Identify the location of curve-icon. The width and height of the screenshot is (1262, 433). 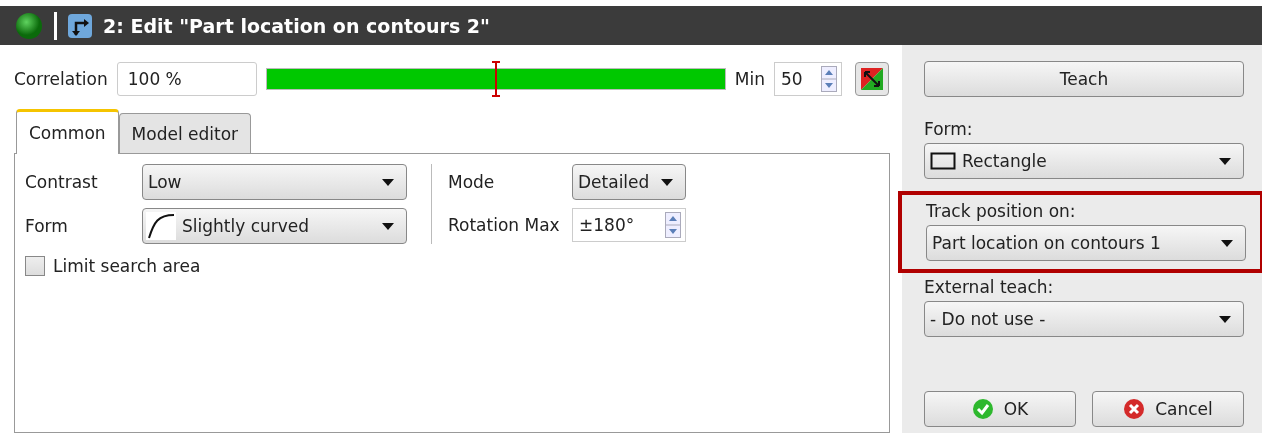
(161, 226).